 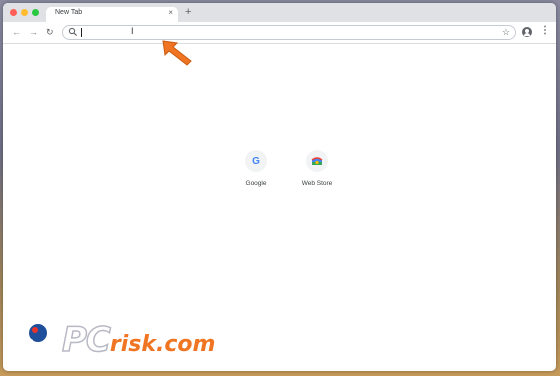 I want to click on new-tab-button: +, so click(x=188, y=12).